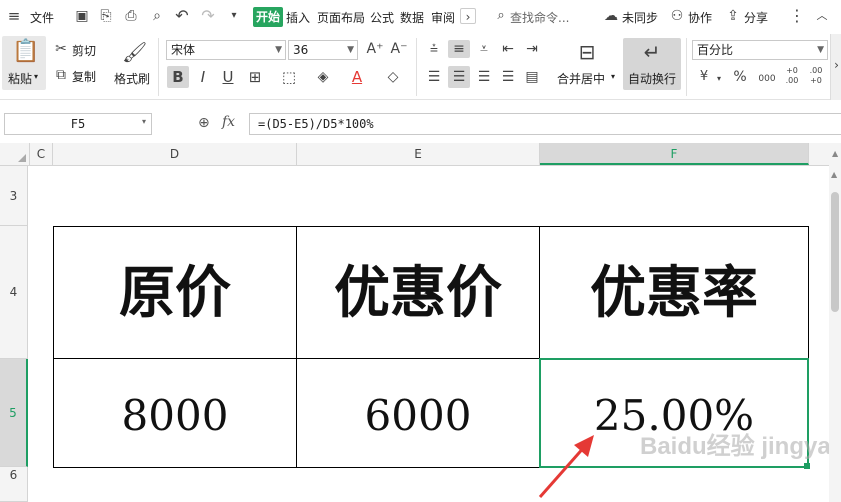  I want to click on distribute-icon: ▤, so click(532, 77).